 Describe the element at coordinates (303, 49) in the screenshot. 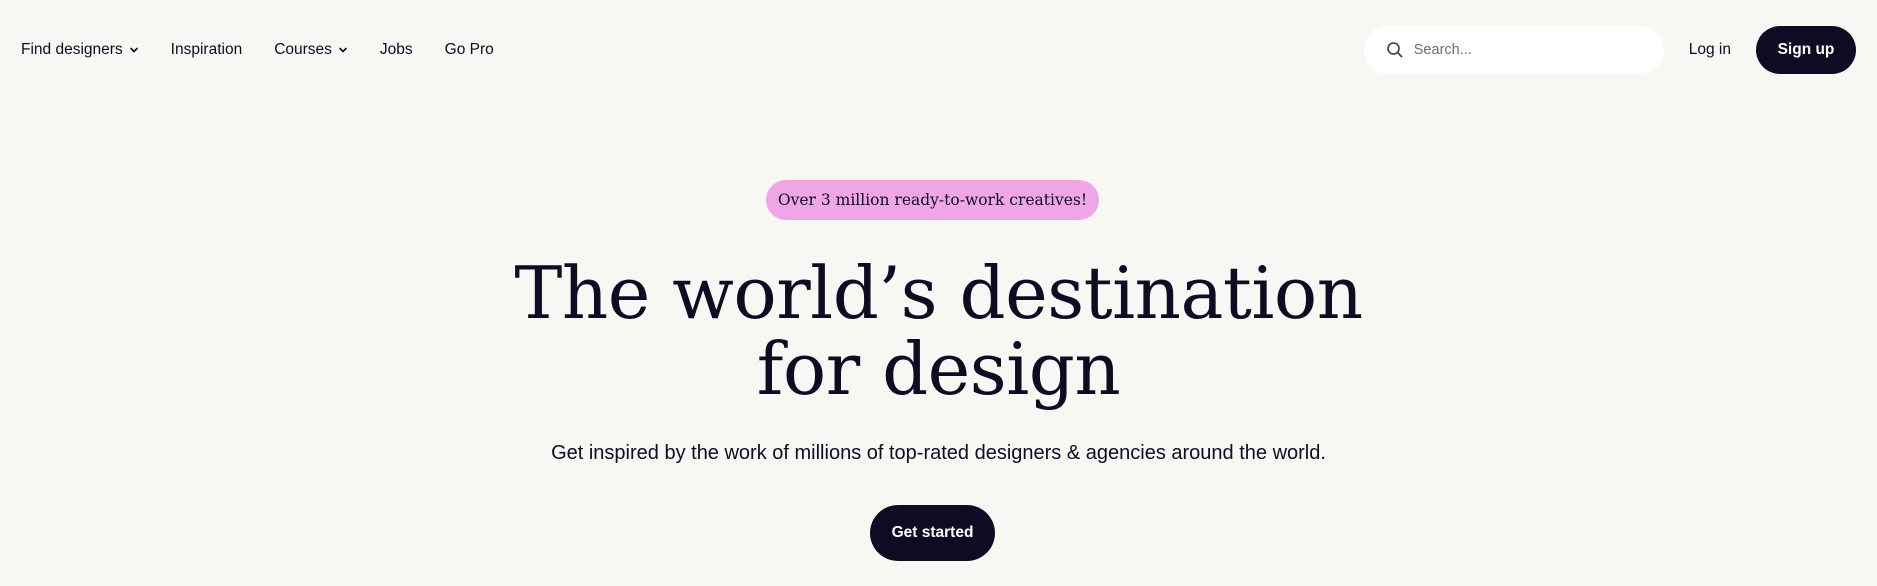

I see `nav-courses-label: Courses` at that location.